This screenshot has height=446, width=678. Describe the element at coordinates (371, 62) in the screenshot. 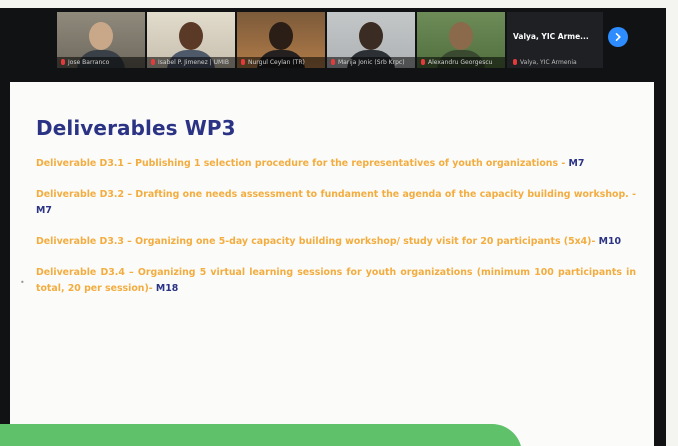

I see `participant-name-tag: Marija Jonic (Srb Krpc)` at that location.